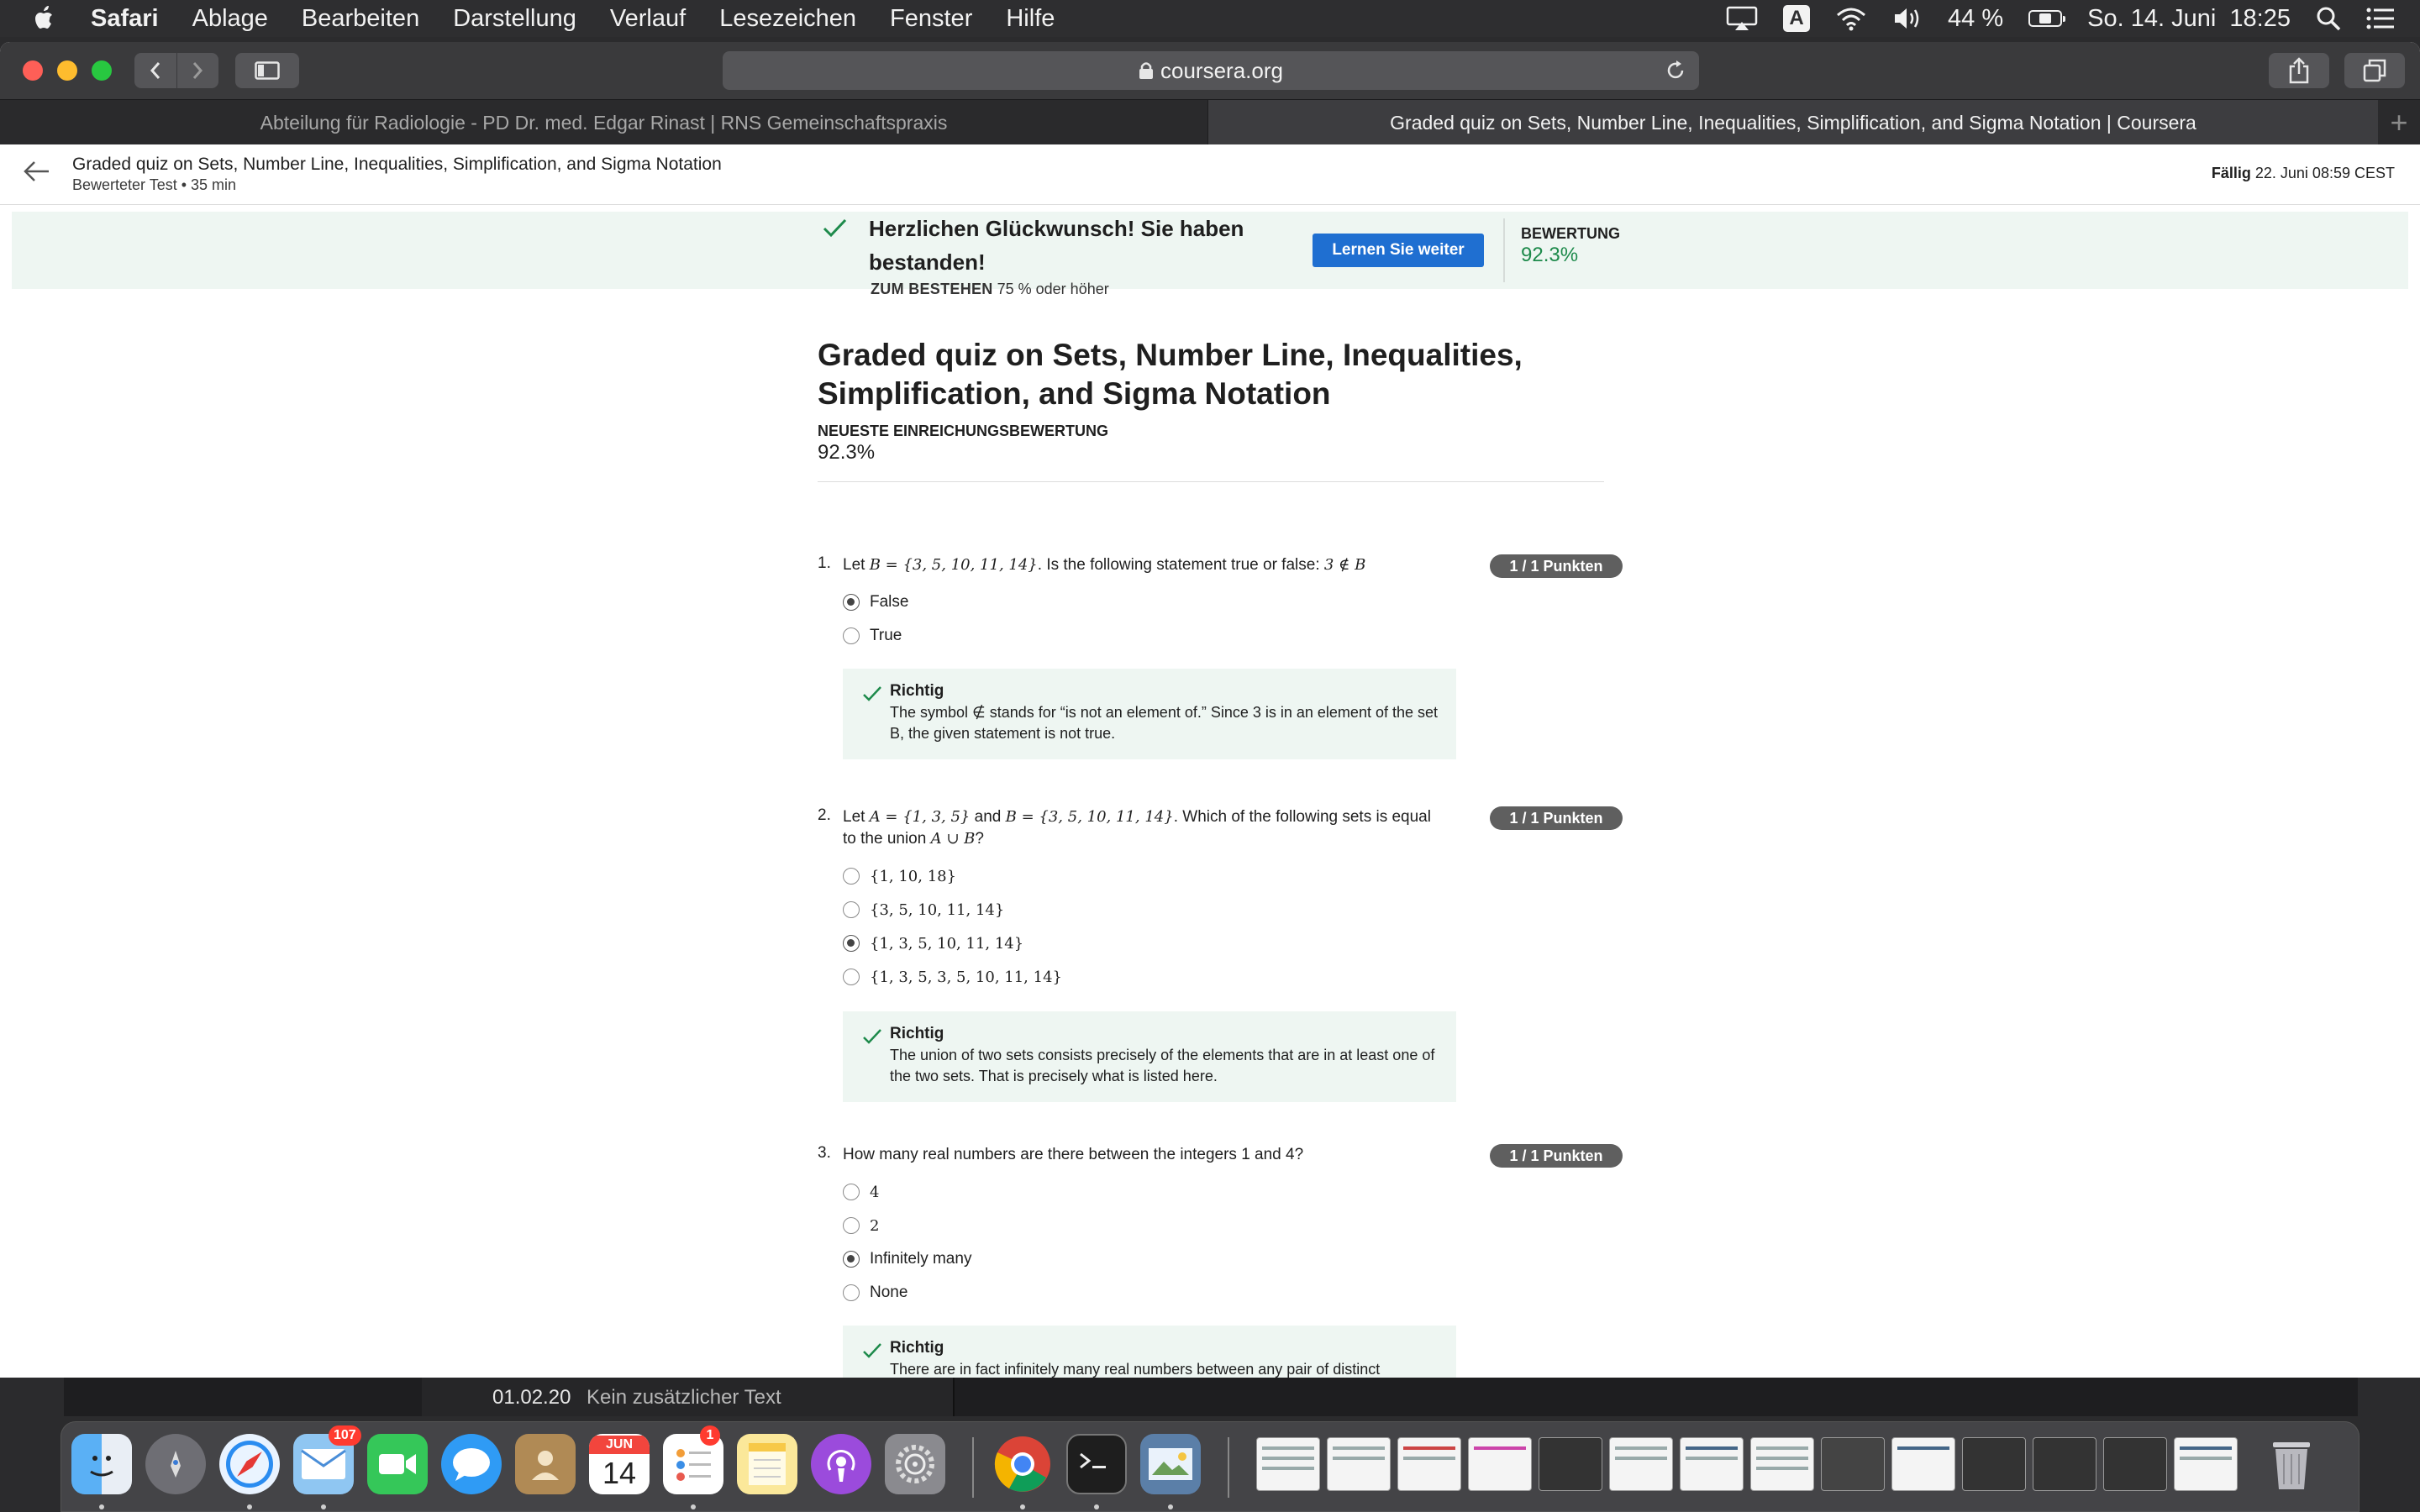 The width and height of the screenshot is (2420, 1512). What do you see at coordinates (915, 1464) in the screenshot?
I see `system-preferences-icon` at bounding box center [915, 1464].